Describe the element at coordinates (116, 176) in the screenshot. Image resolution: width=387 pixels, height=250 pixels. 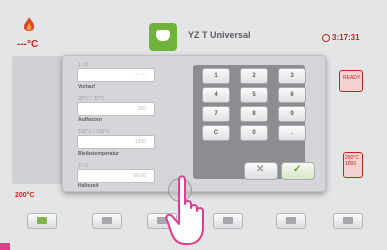
I see `field-input-4: 00:00` at that location.